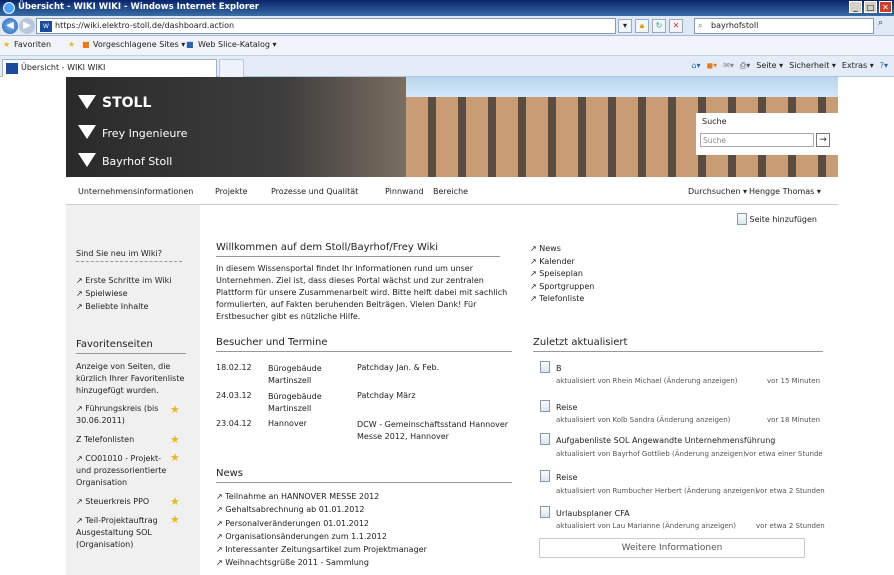  Describe the element at coordinates (625, 26) in the screenshot. I see `dropdown-icon: ▾` at that location.